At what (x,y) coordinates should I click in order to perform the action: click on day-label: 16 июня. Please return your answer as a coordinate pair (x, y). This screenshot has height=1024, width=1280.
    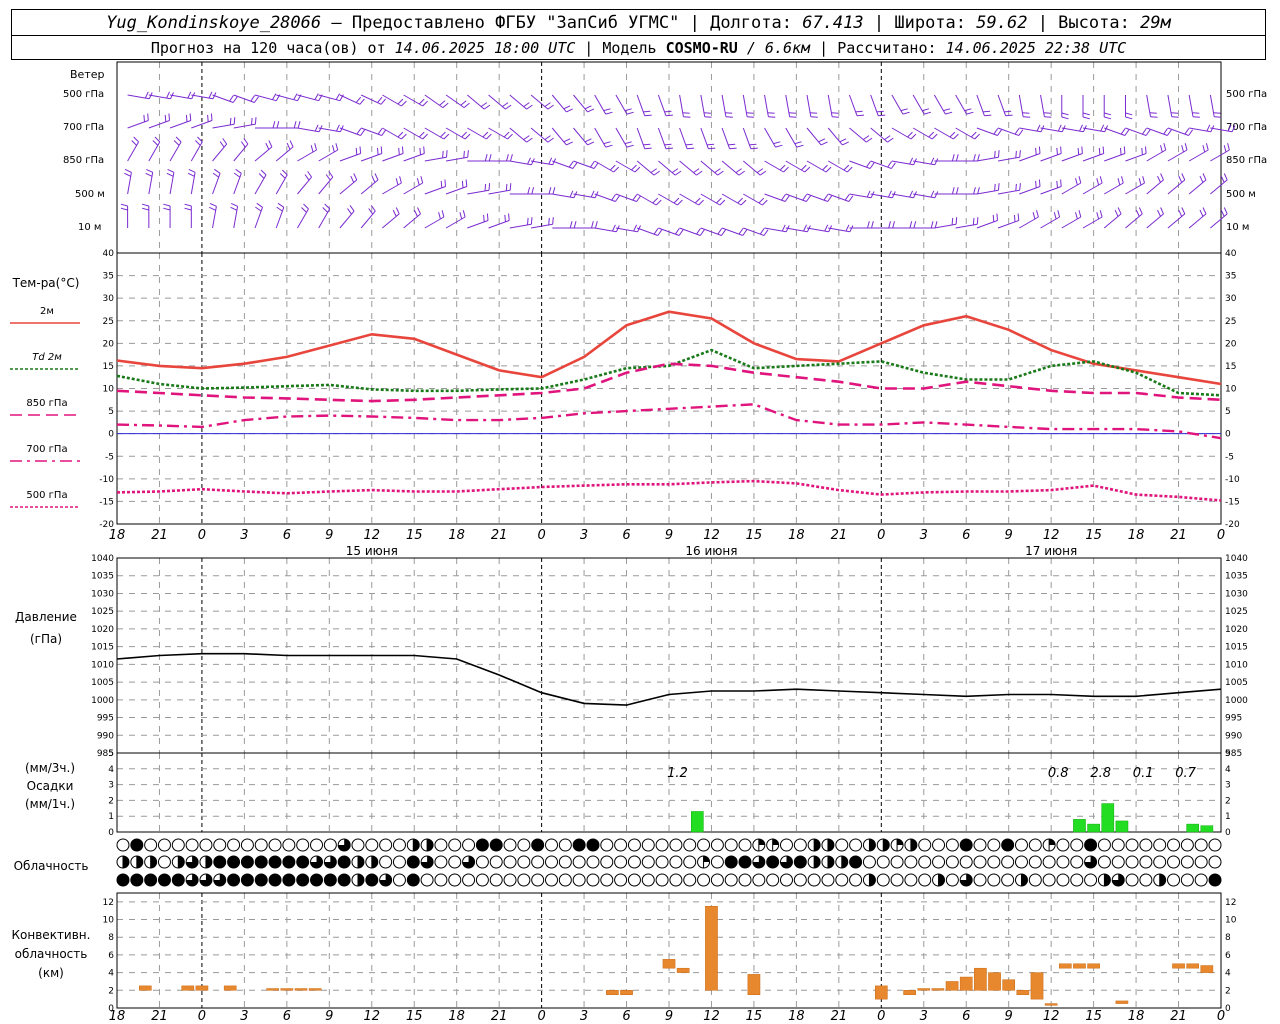
    Looking at the image, I should click on (711, 551).